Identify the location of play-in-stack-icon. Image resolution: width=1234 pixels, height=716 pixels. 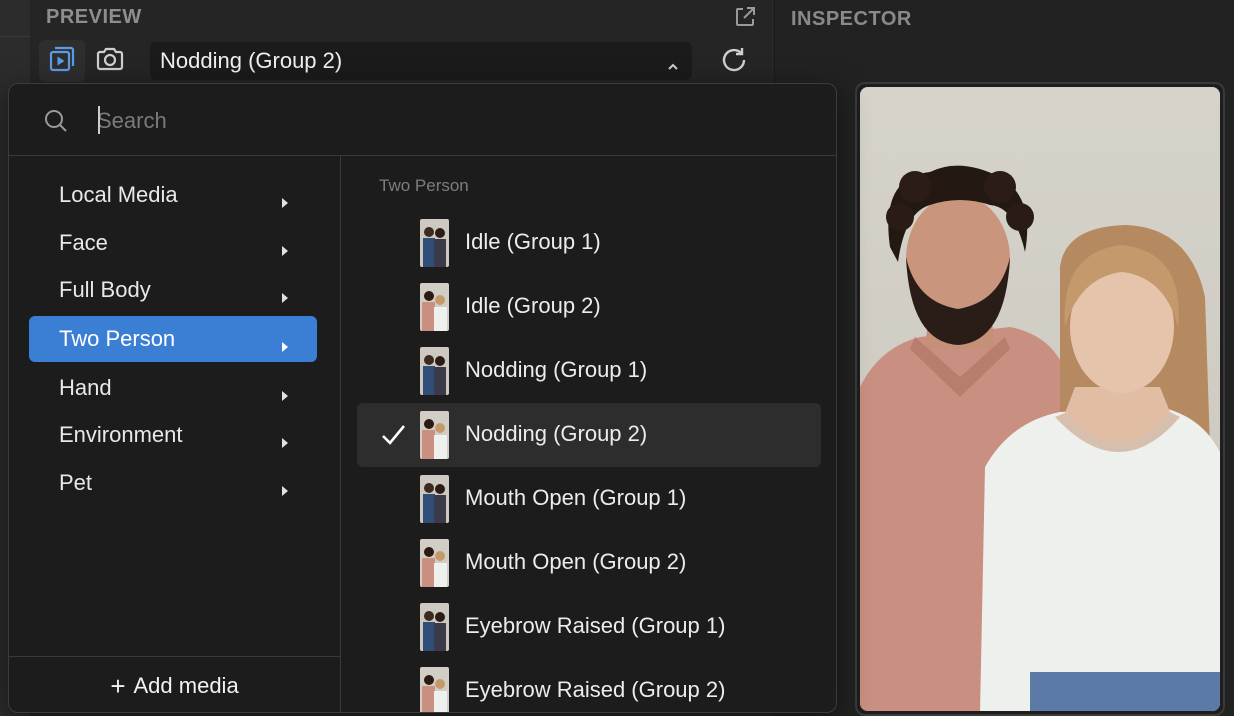
(62, 61).